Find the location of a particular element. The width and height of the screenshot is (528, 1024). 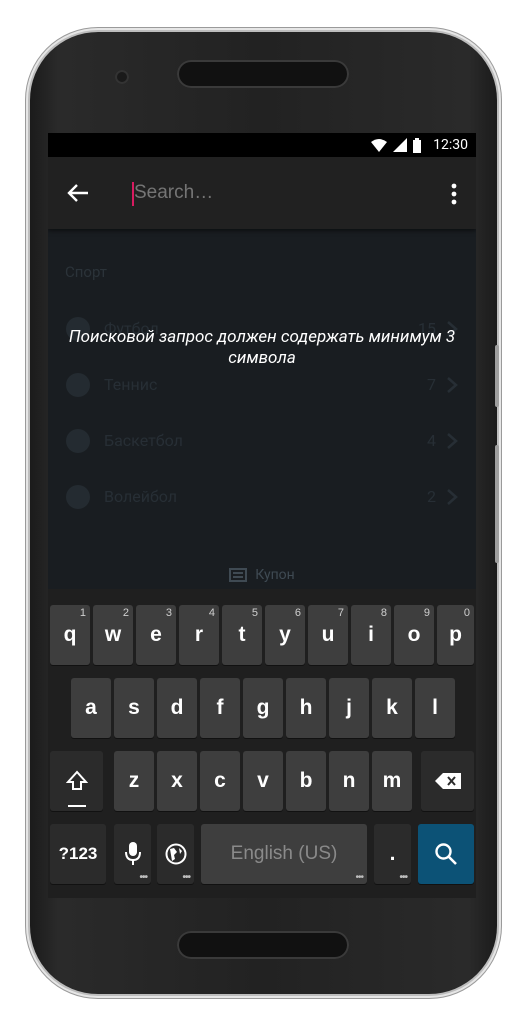

key-j: j is located at coordinates (349, 708).